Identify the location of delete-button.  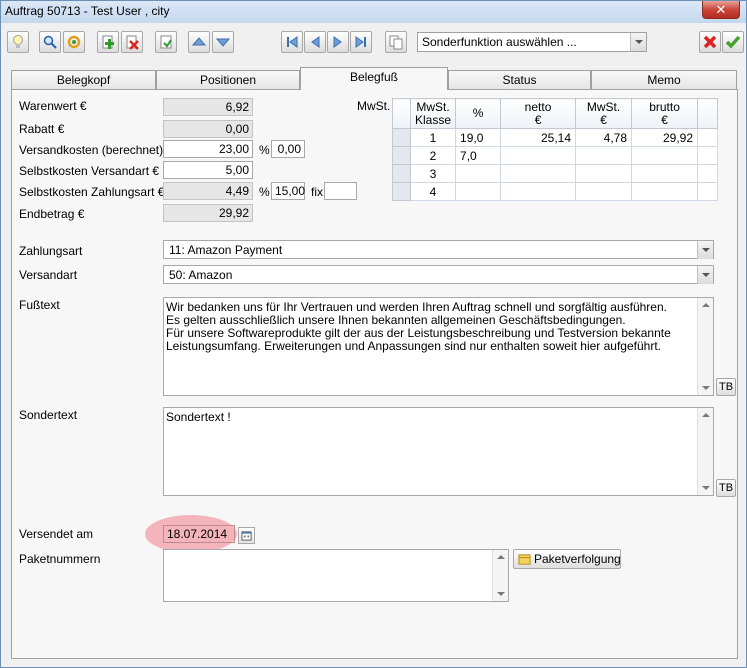
(132, 42).